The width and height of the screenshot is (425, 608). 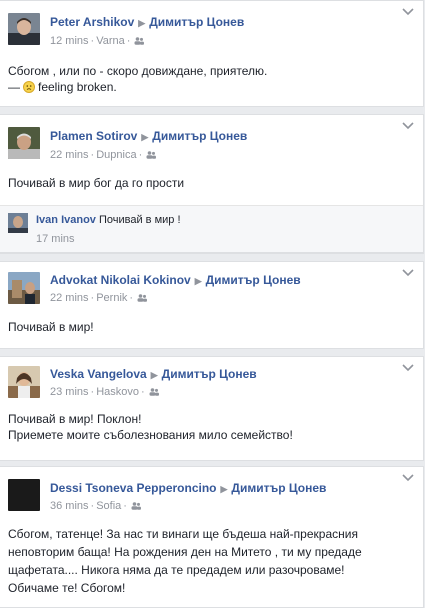 What do you see at coordinates (98, 374) in the screenshot?
I see `author-name: Veska Vangelova` at bounding box center [98, 374].